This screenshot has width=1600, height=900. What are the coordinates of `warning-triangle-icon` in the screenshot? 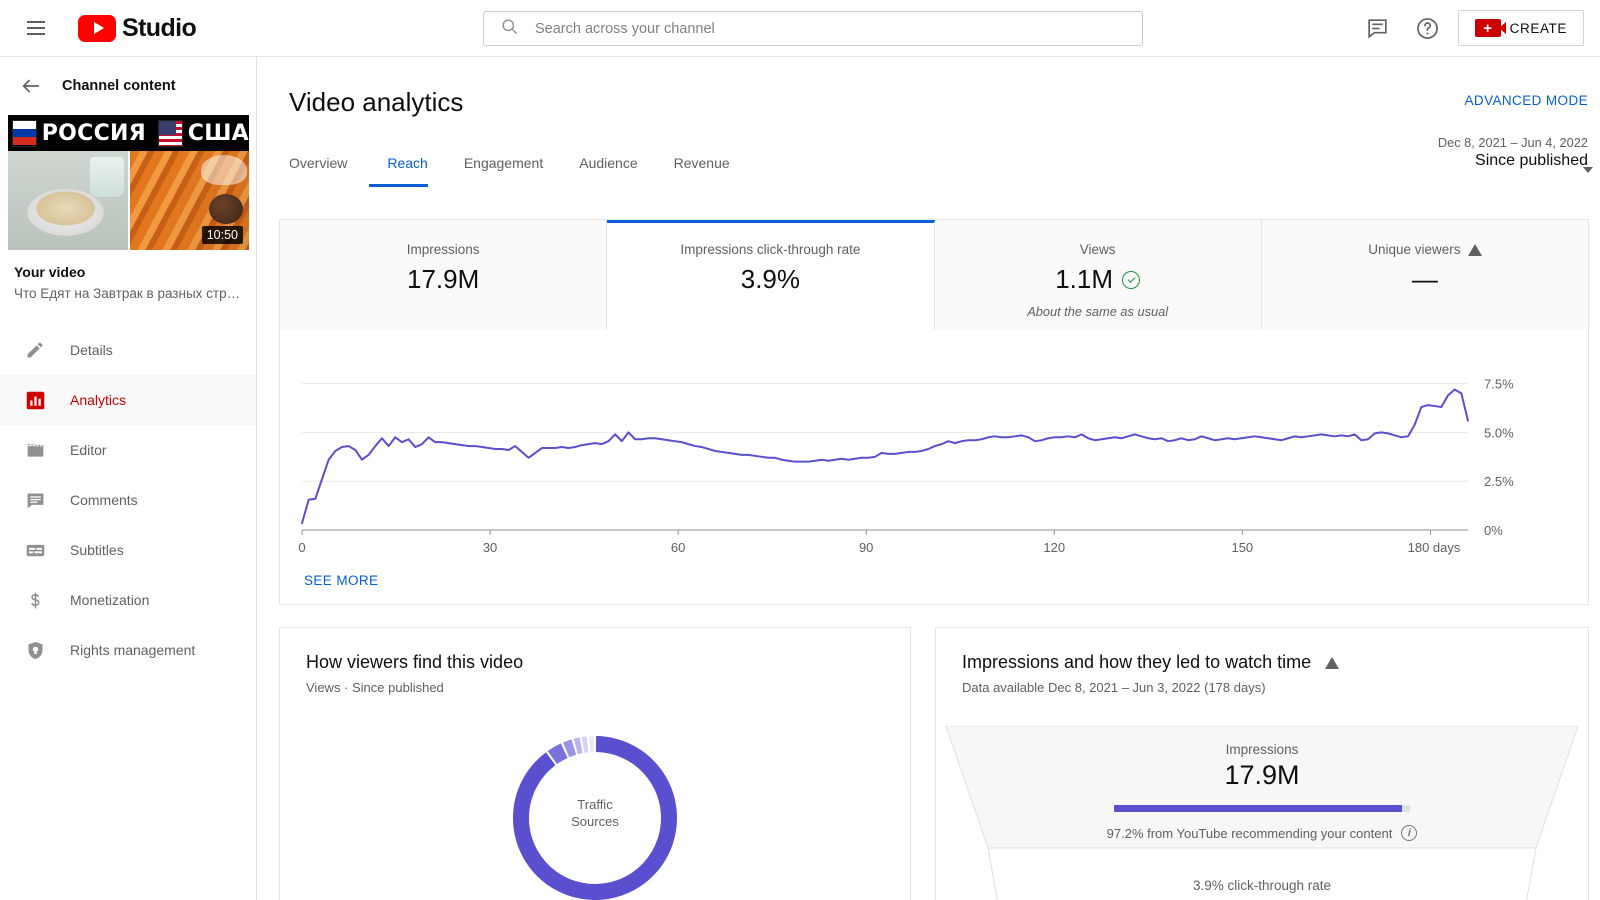 It's located at (1332, 662).